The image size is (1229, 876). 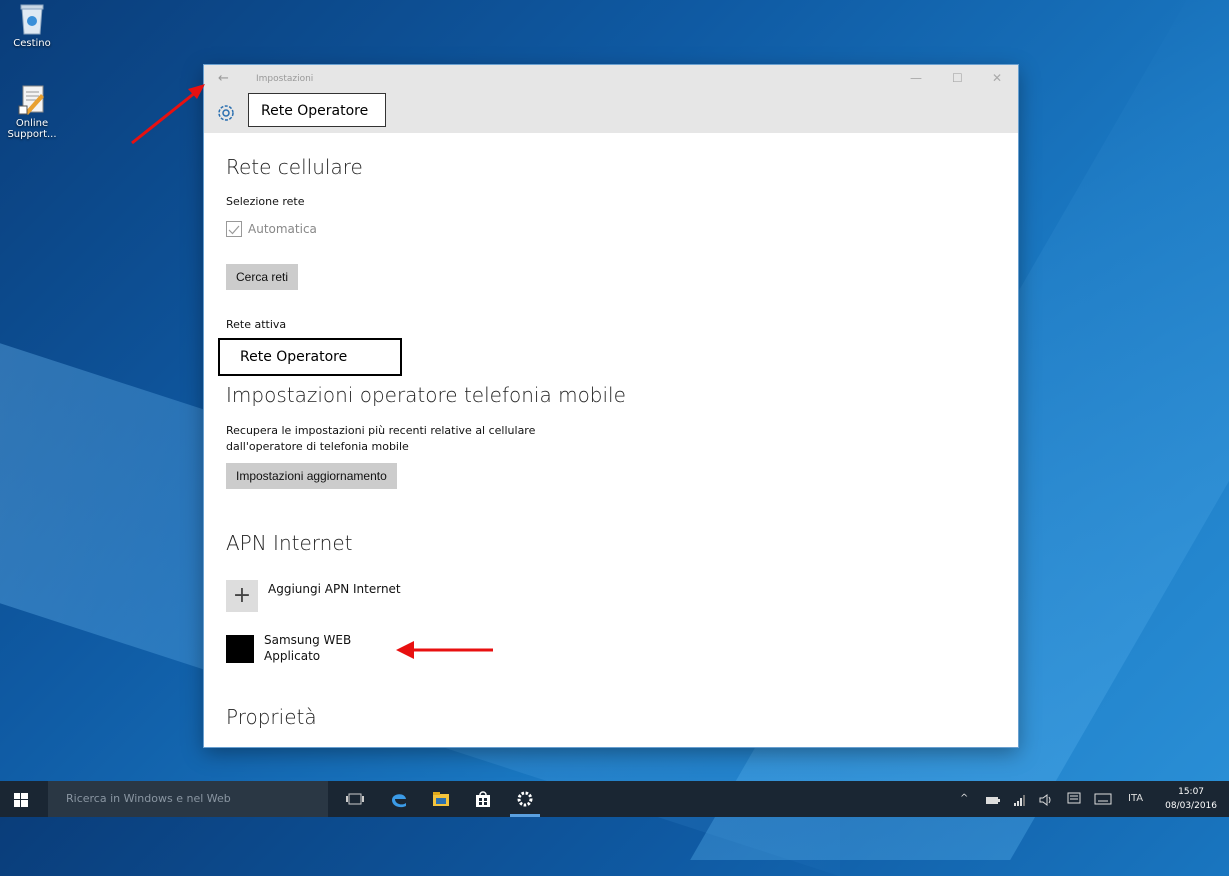 What do you see at coordinates (168, 114) in the screenshot?
I see `annotation-arrow-back` at bounding box center [168, 114].